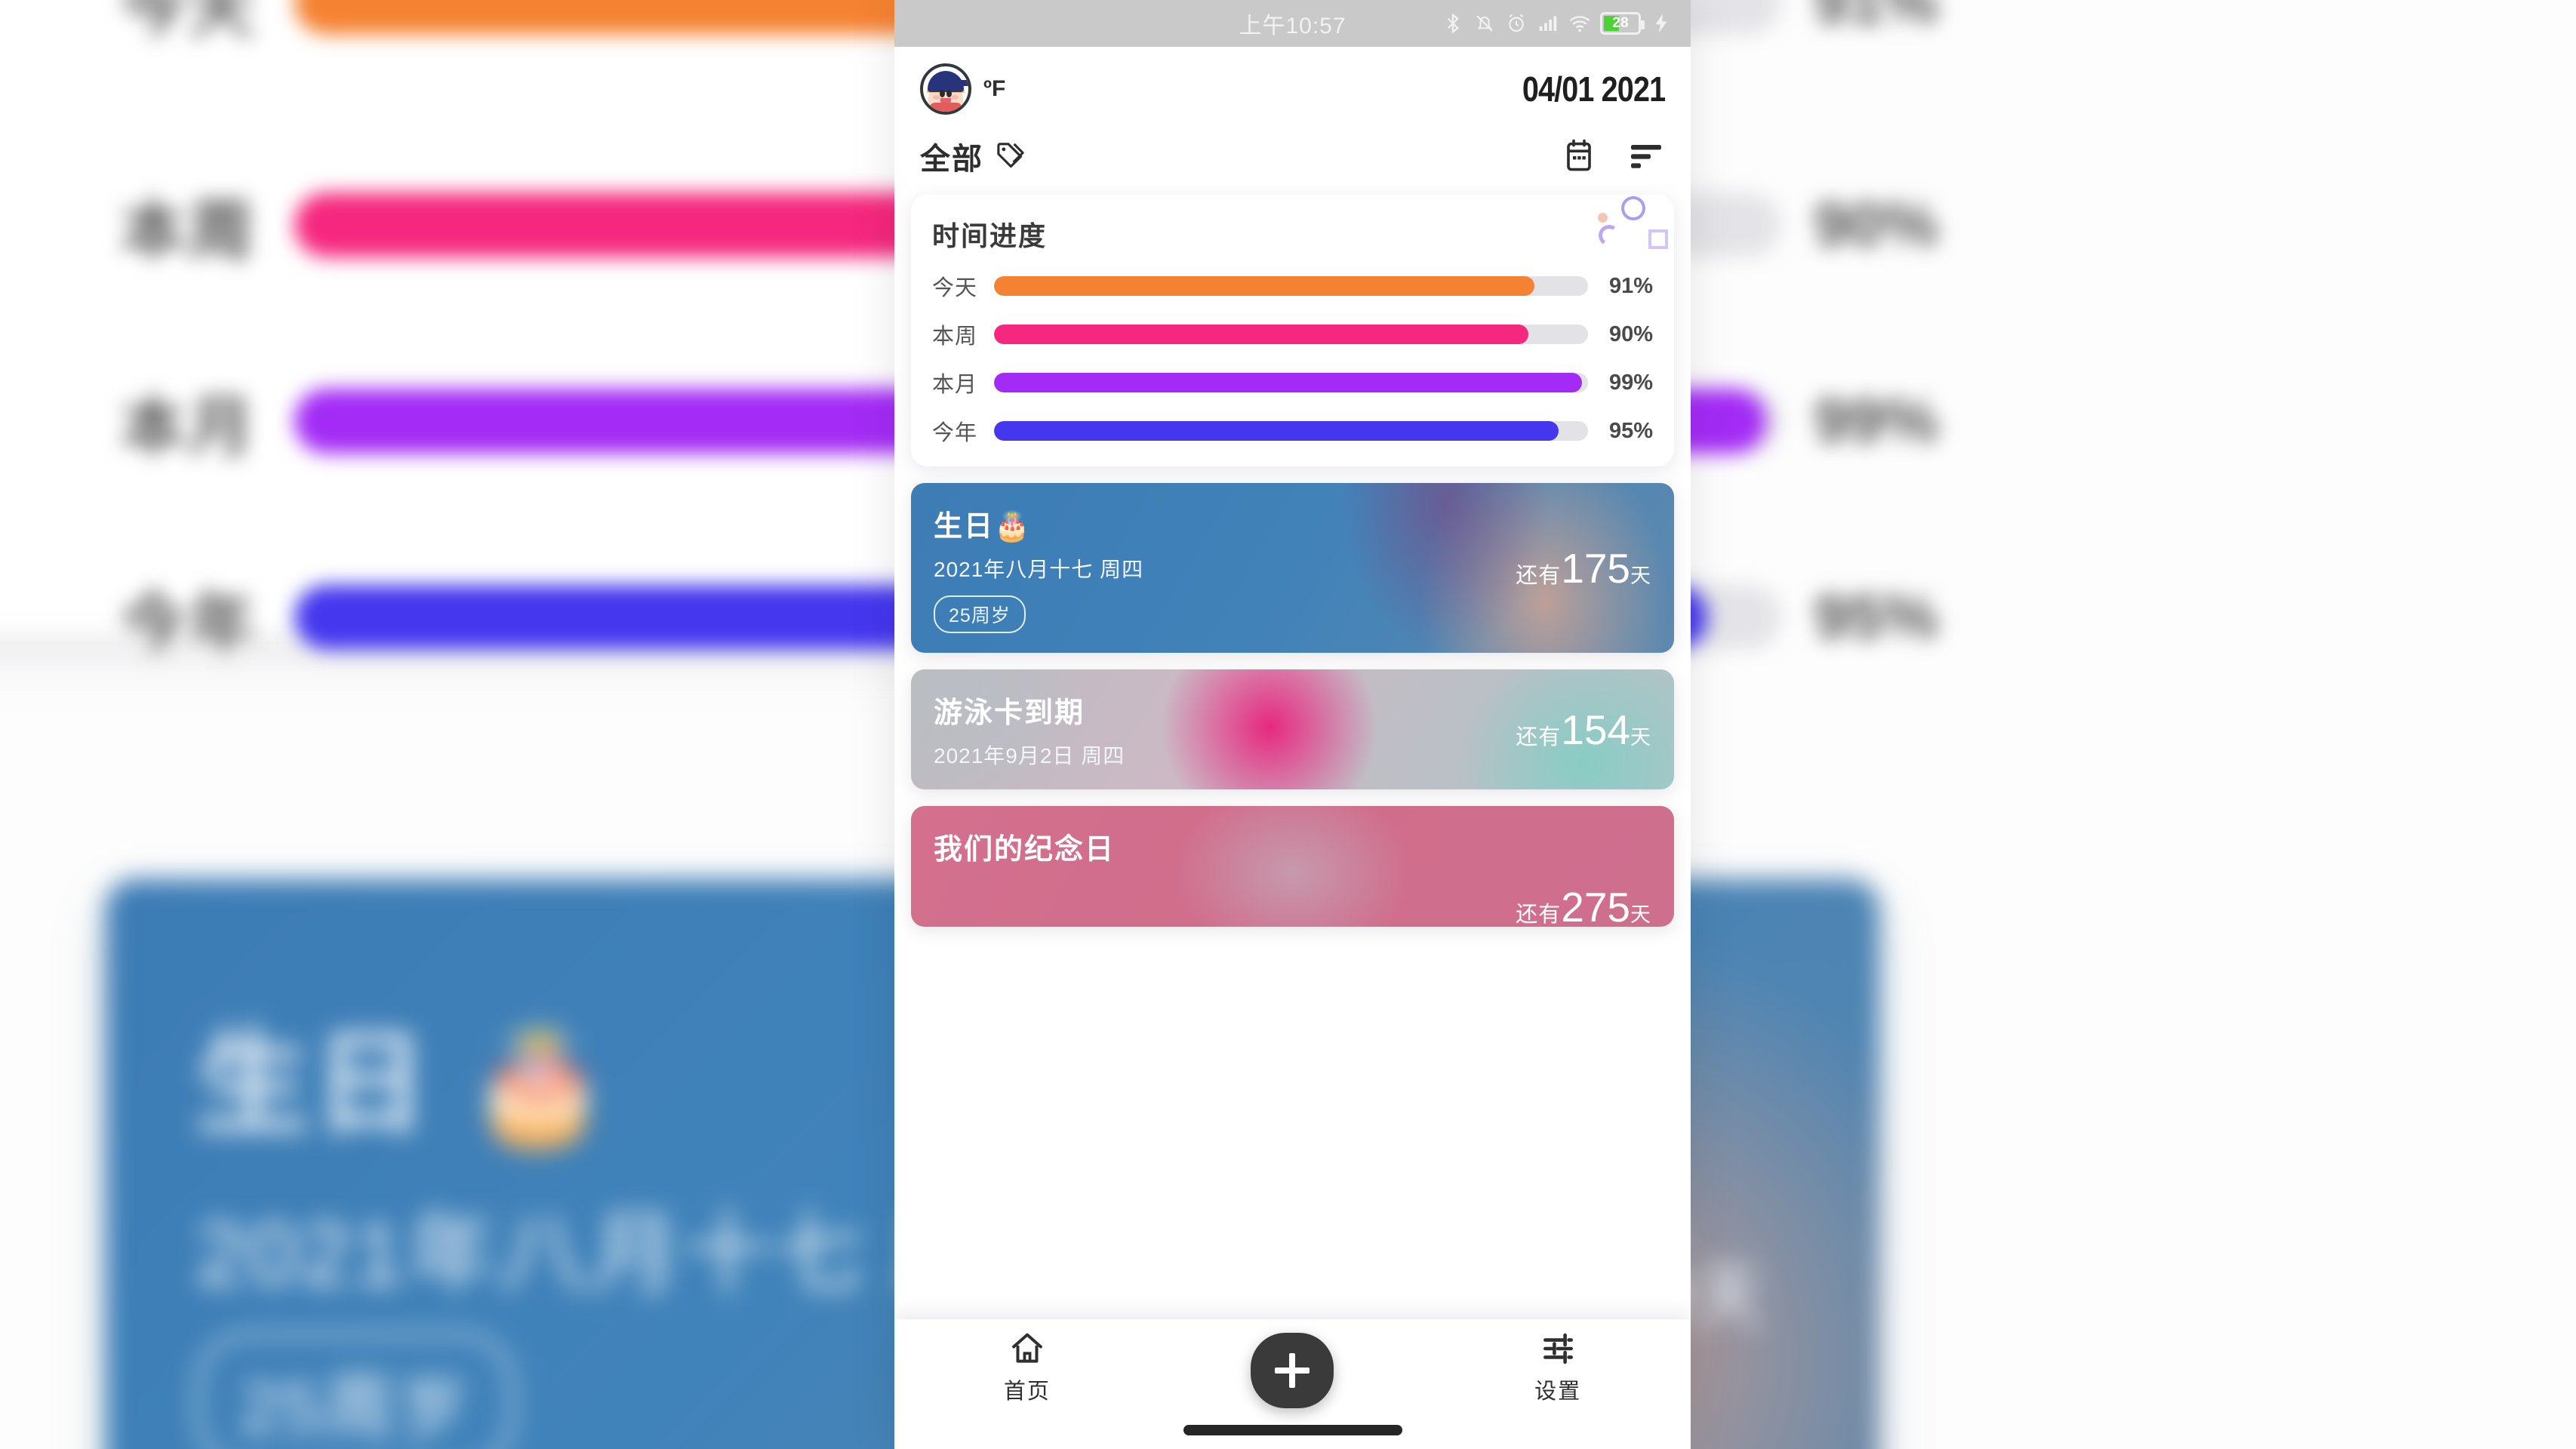 Image resolution: width=2576 pixels, height=1449 pixels. I want to click on backdrop-row-label: 今天, so click(189, 22).